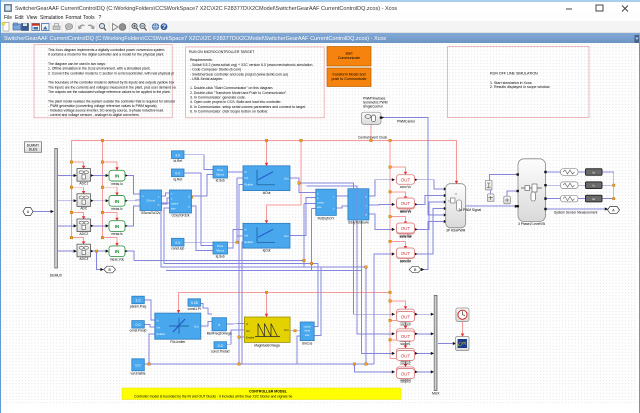 The image size is (640, 413). Describe the element at coordinates (77, 64) in the screenshot. I see `svg-text:The diagram can be used in two: The diagram can be used in two ways:` at that location.